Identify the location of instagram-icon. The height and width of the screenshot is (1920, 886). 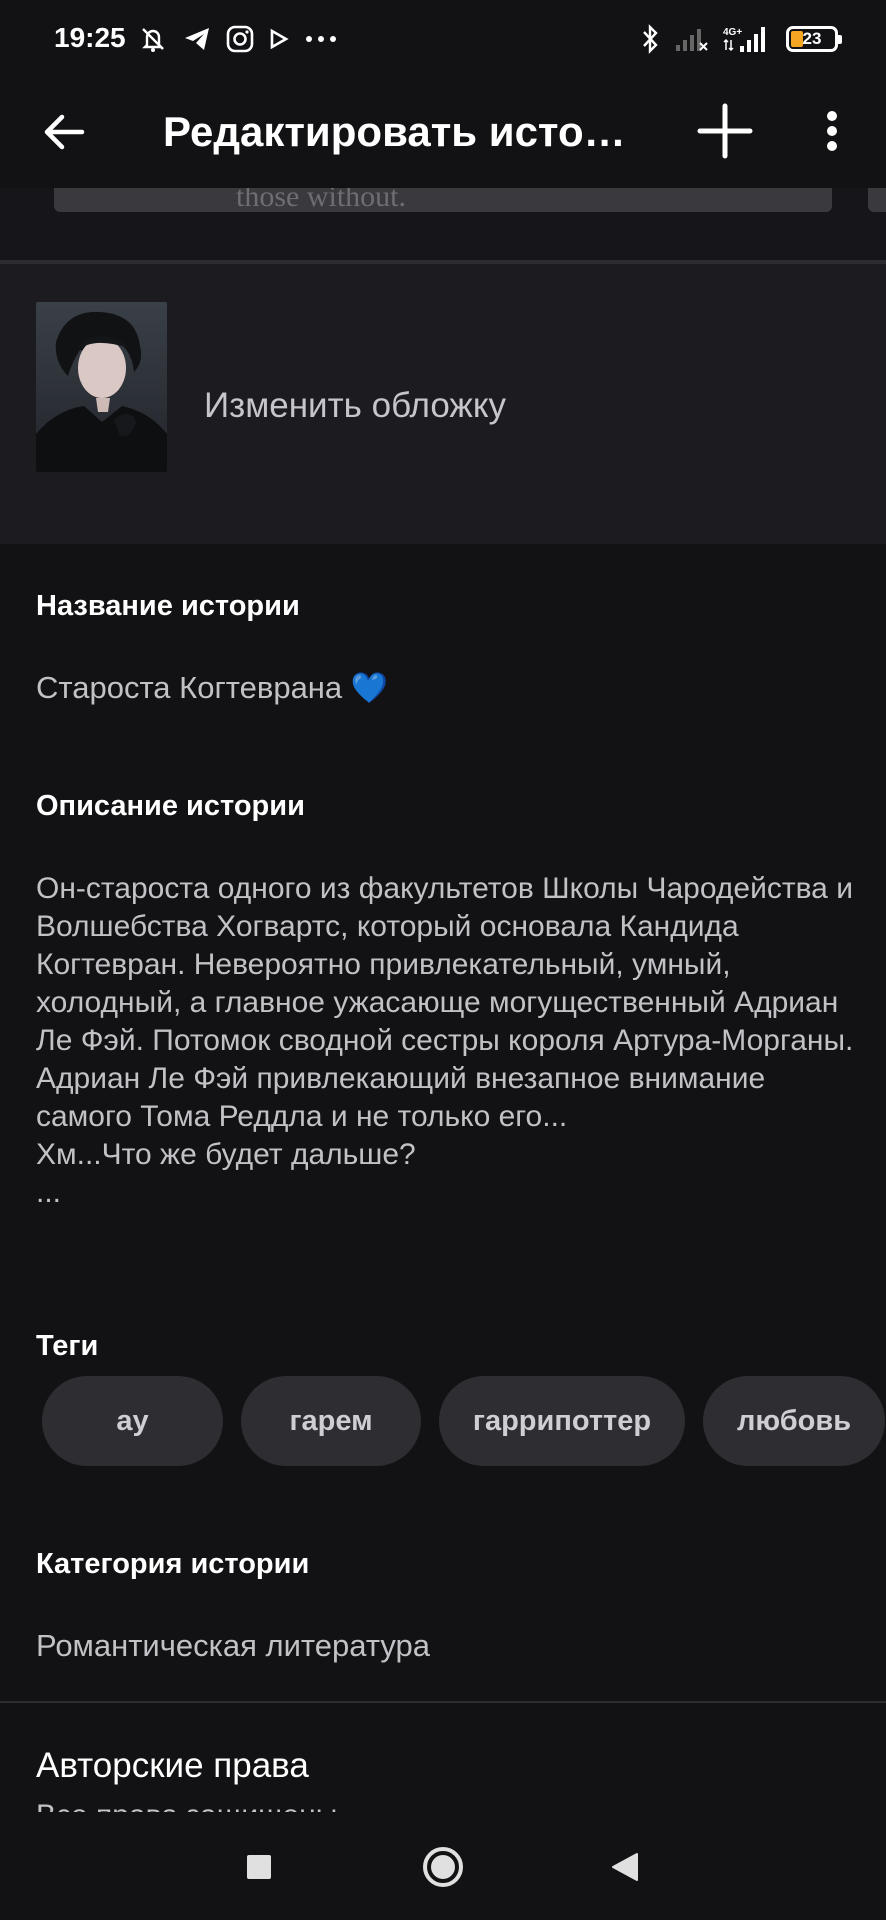
(240, 39).